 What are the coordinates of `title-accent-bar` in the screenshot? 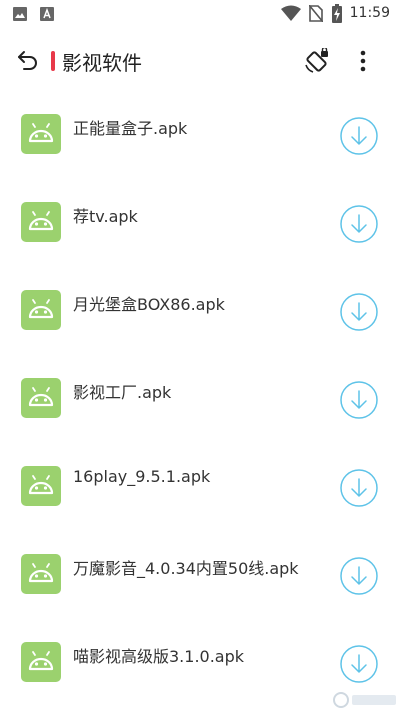 It's located at (53, 61).